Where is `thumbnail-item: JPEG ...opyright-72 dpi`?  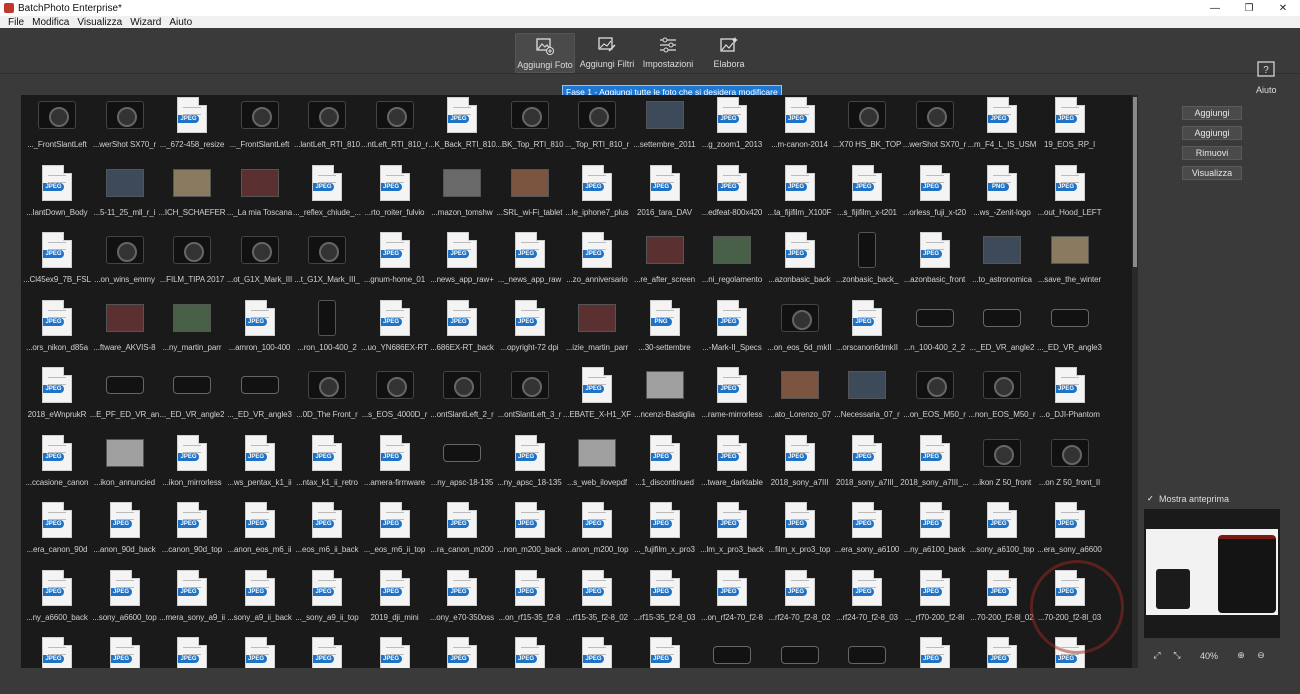 thumbnail-item: JPEG ...opyright-72 dpi is located at coordinates (530, 332).